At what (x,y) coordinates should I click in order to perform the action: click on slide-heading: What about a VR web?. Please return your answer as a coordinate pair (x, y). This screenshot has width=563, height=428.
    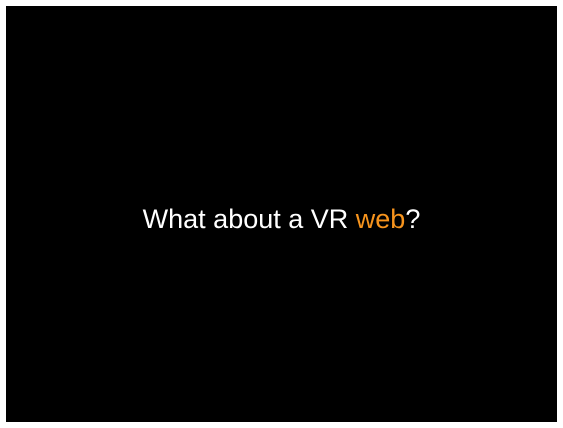
    Looking at the image, I should click on (281, 219).